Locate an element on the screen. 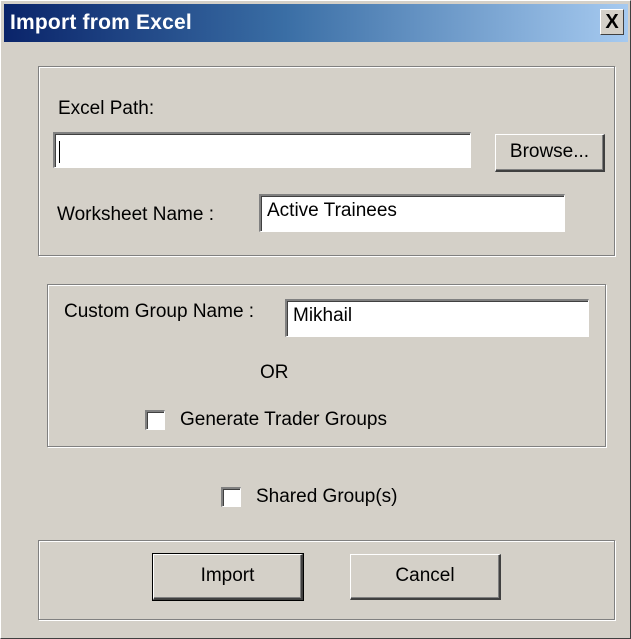 This screenshot has width=631, height=639. generate-trader-groups-label: Generate Trader Groups is located at coordinates (283, 420).